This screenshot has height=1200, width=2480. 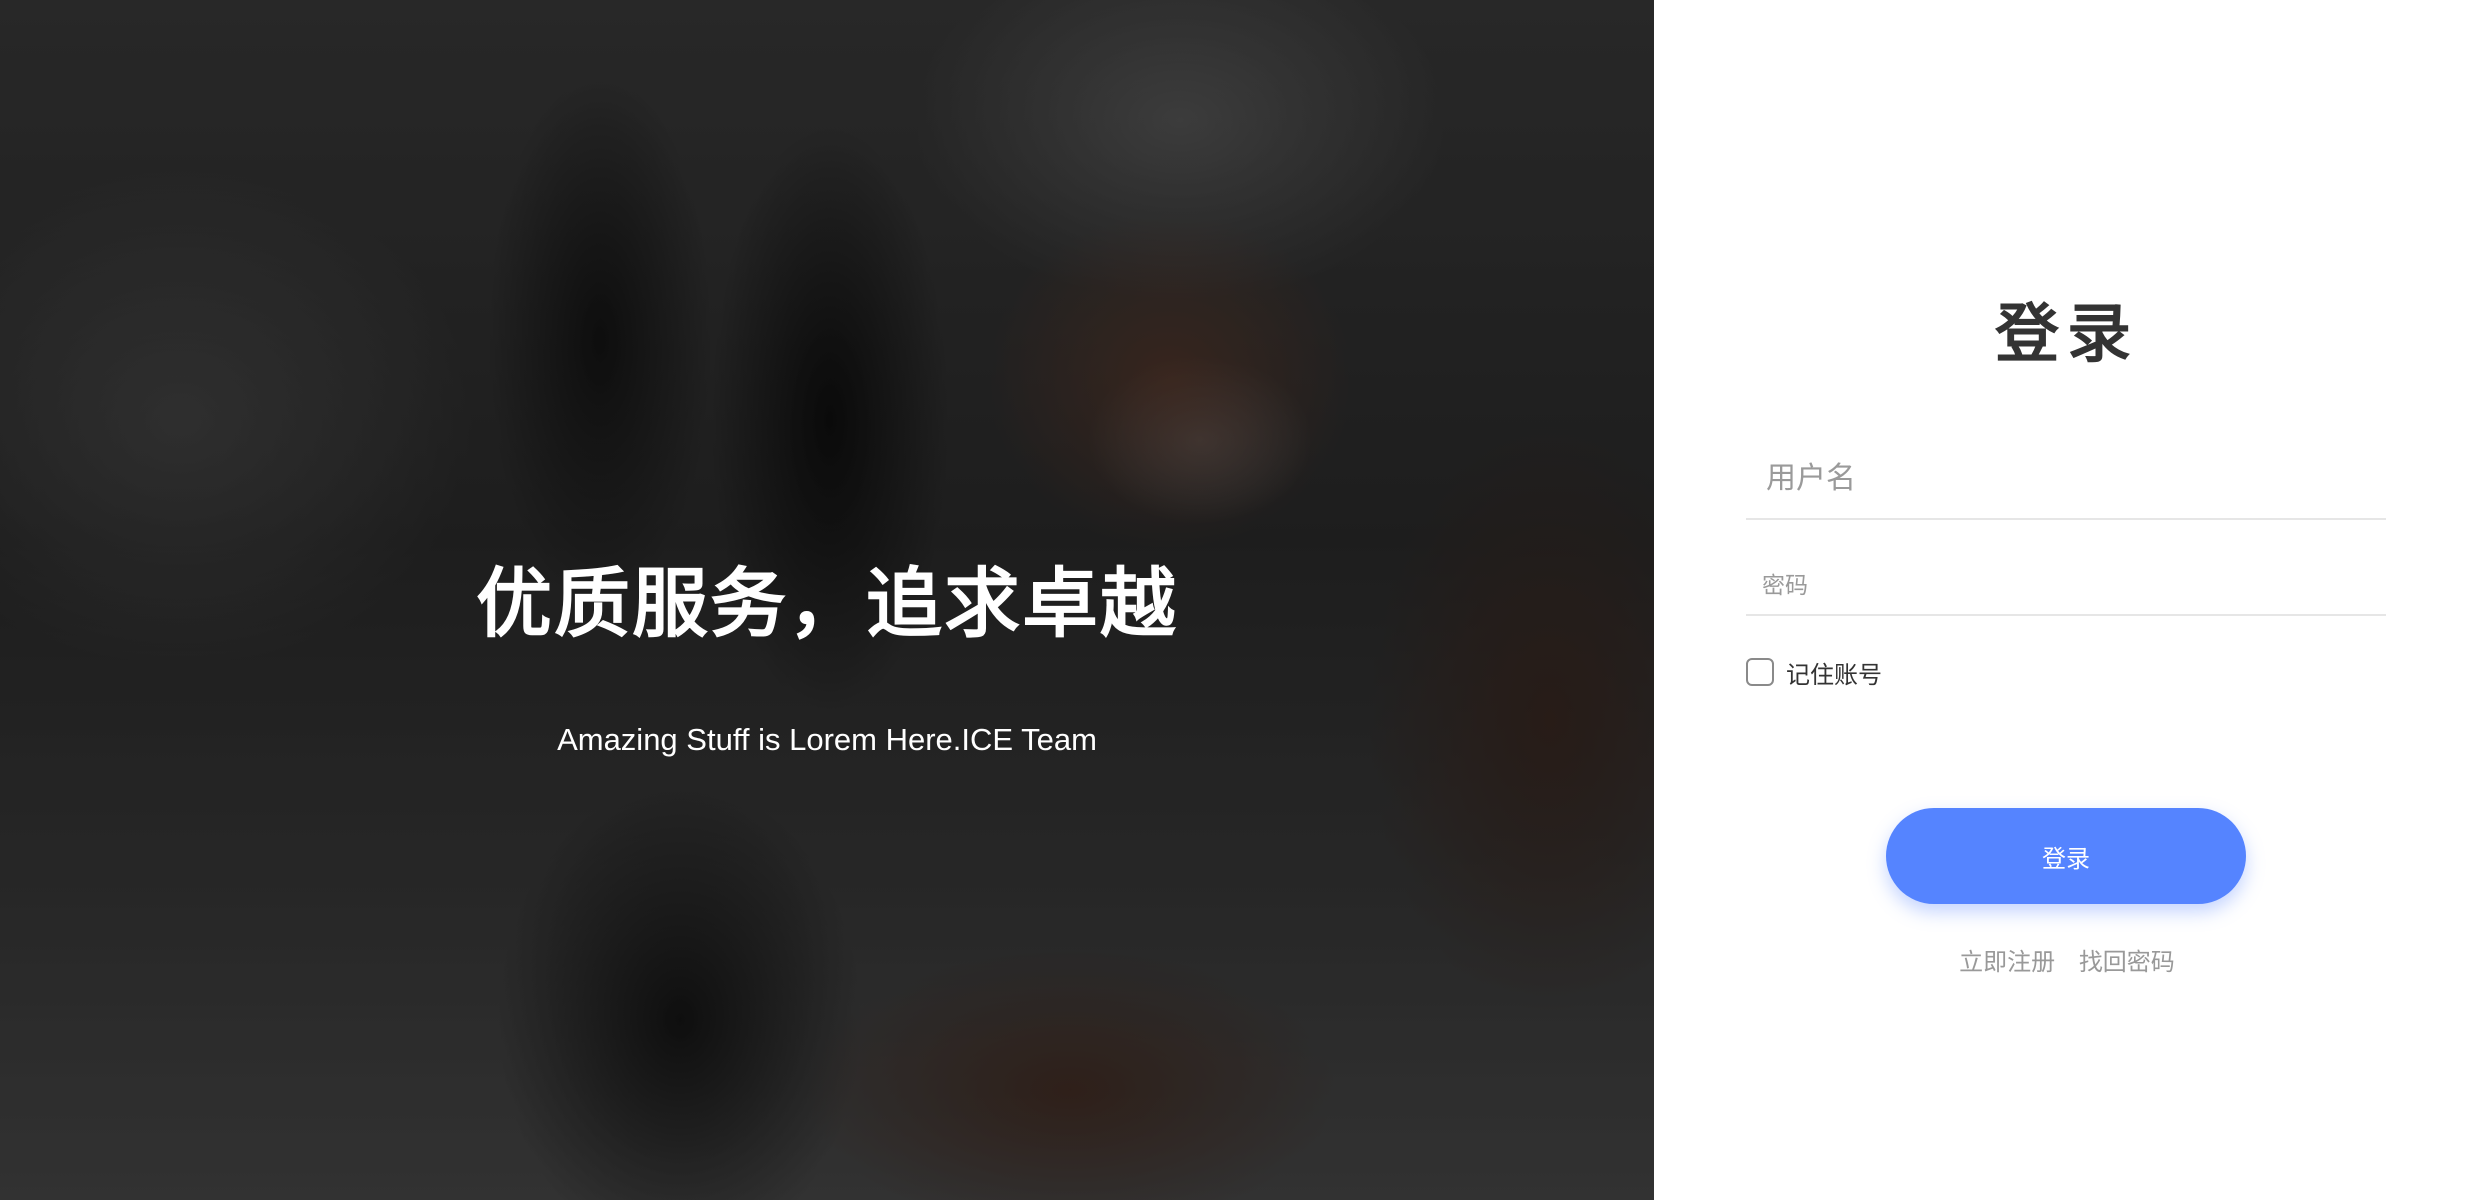 I want to click on hero-subtitle: Amazing Stuff is Lorem Here.ICE Team, so click(x=827, y=739).